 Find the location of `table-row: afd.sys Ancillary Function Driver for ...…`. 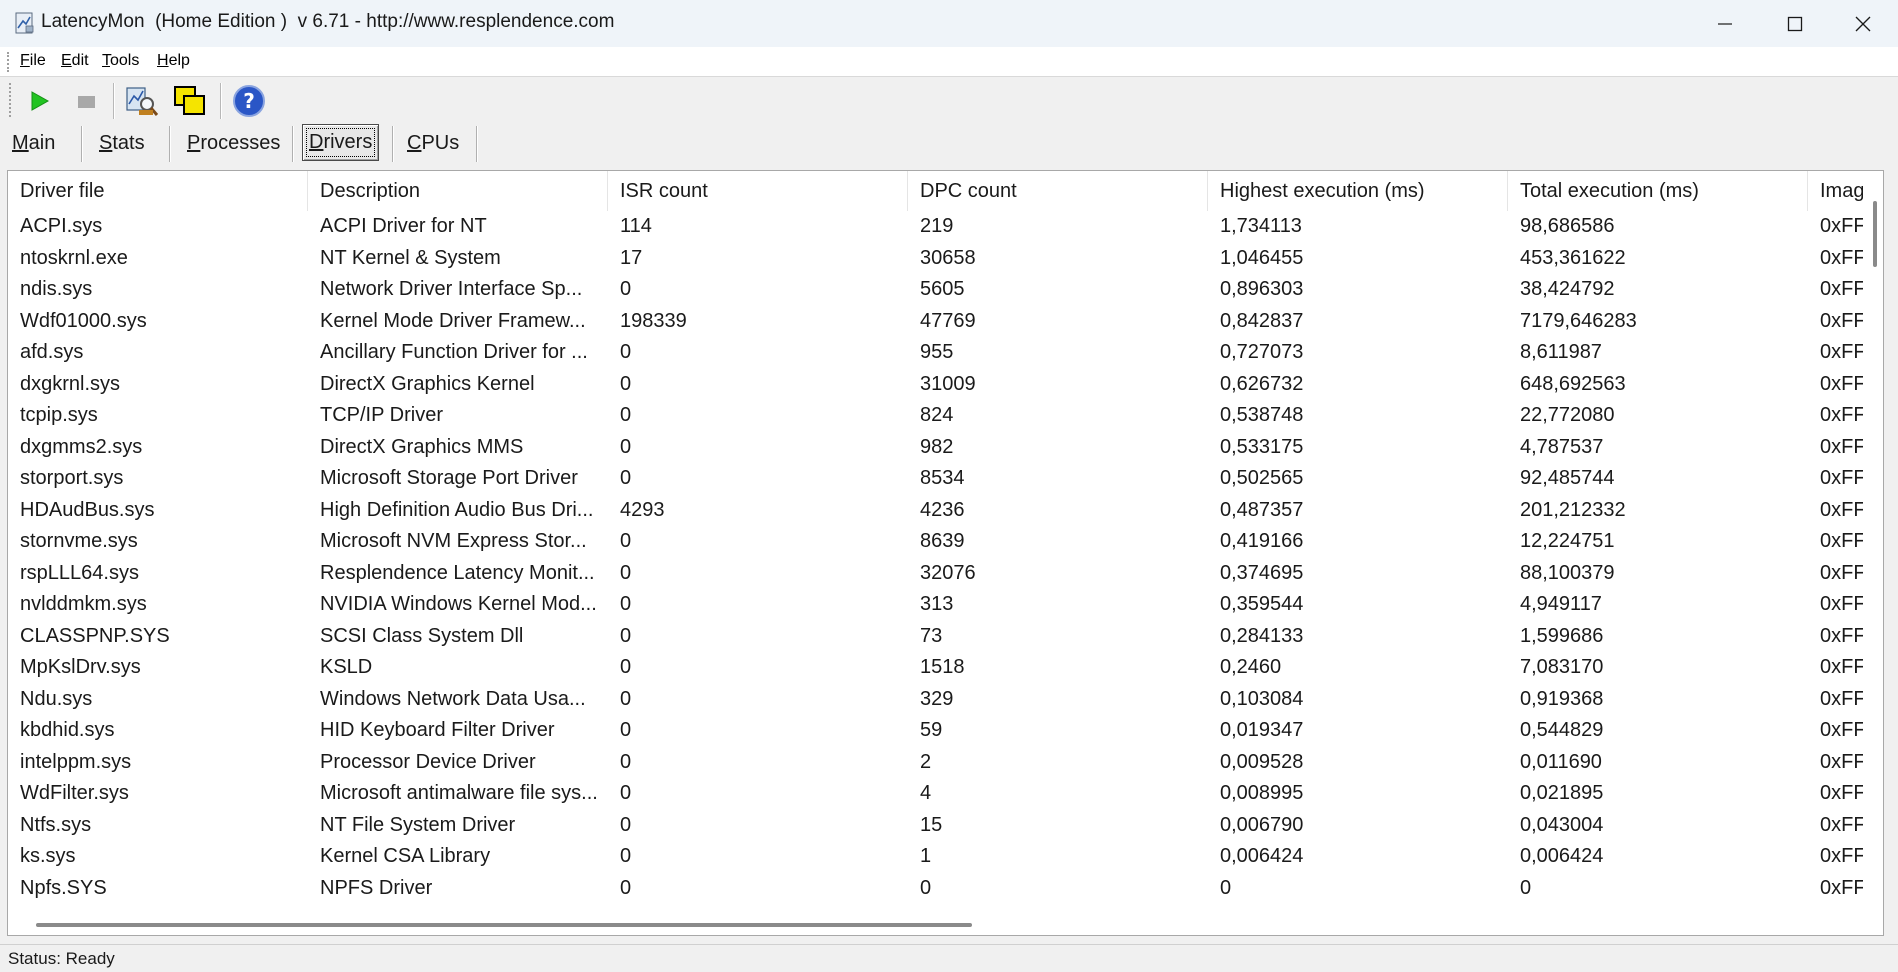

table-row: afd.sys Ancillary Function Driver for ...… is located at coordinates (936, 353).